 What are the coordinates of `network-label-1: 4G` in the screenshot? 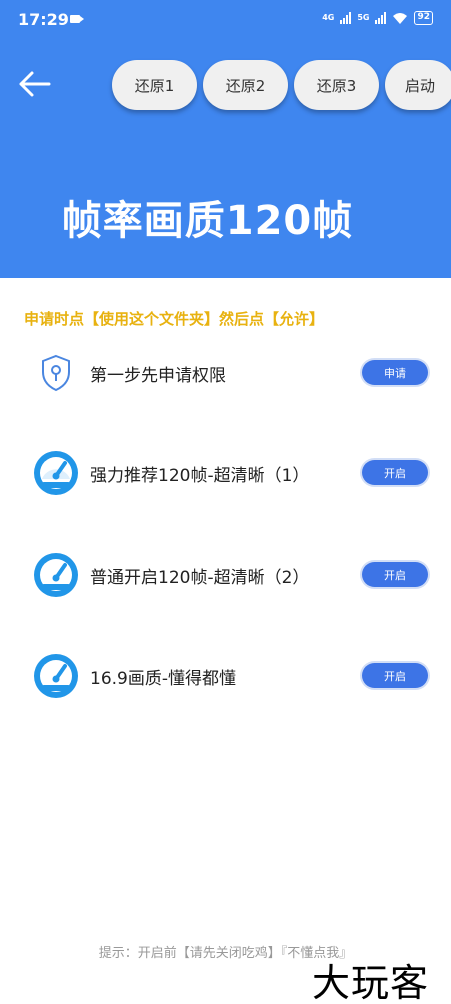 It's located at (328, 17).